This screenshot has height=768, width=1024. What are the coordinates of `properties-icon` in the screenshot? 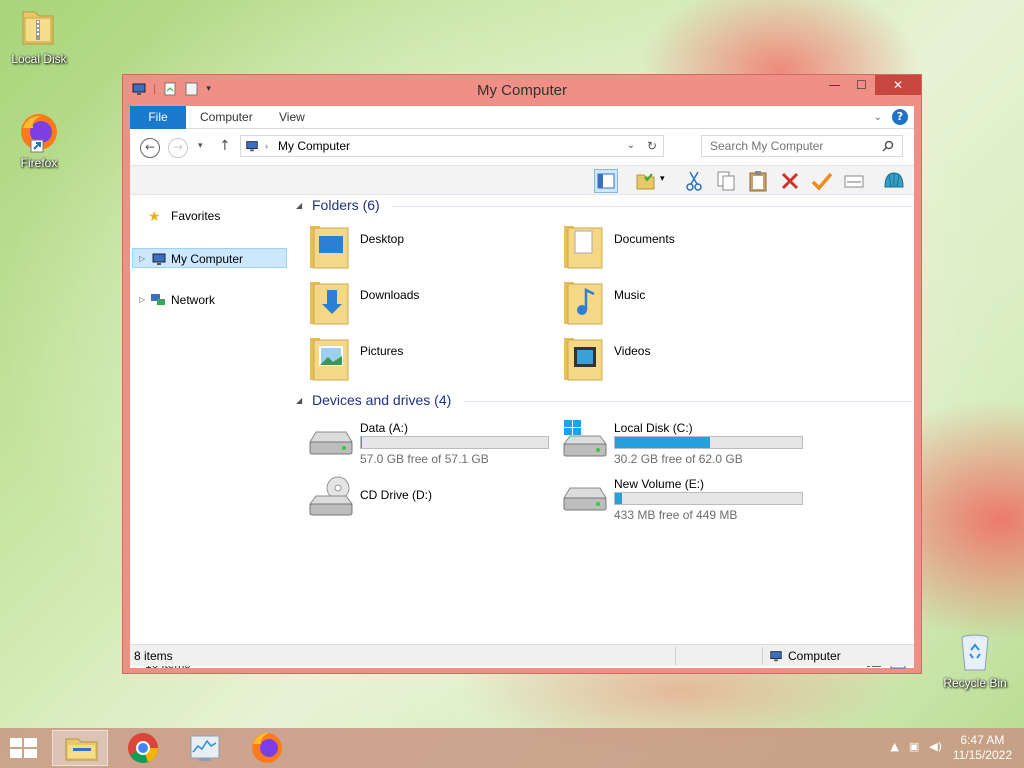 It's located at (645, 181).